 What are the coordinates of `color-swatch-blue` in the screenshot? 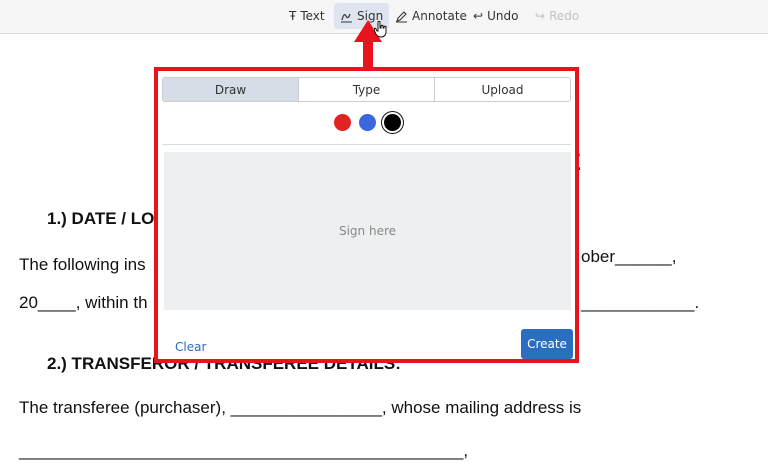 It's located at (367, 122).